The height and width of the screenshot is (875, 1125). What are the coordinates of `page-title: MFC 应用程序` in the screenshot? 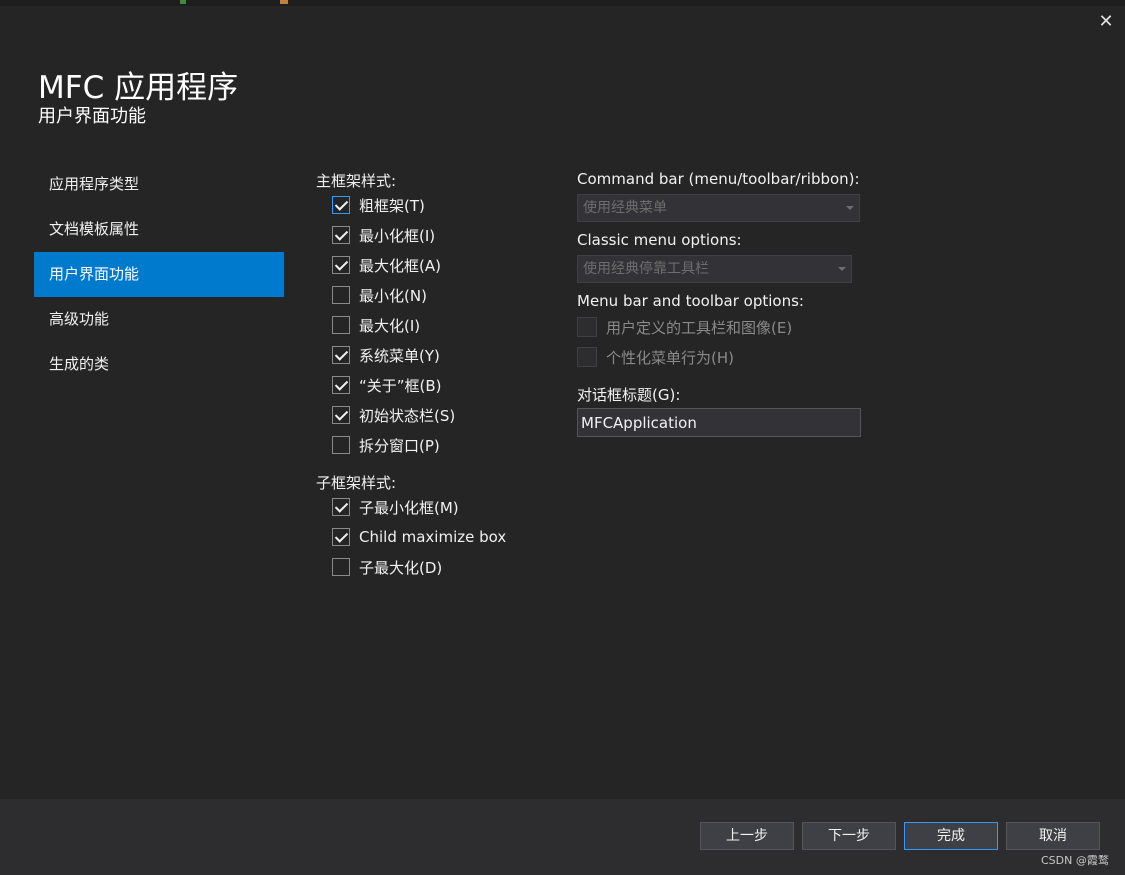 It's located at (138, 88).